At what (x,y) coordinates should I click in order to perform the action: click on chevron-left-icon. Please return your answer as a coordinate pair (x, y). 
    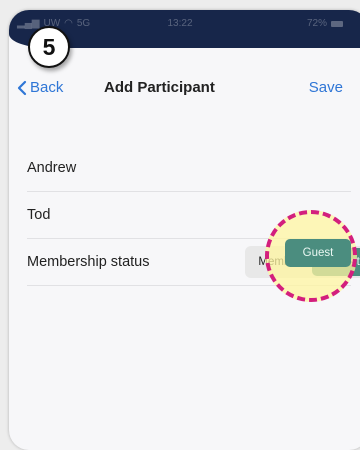
    Looking at the image, I should click on (22, 87).